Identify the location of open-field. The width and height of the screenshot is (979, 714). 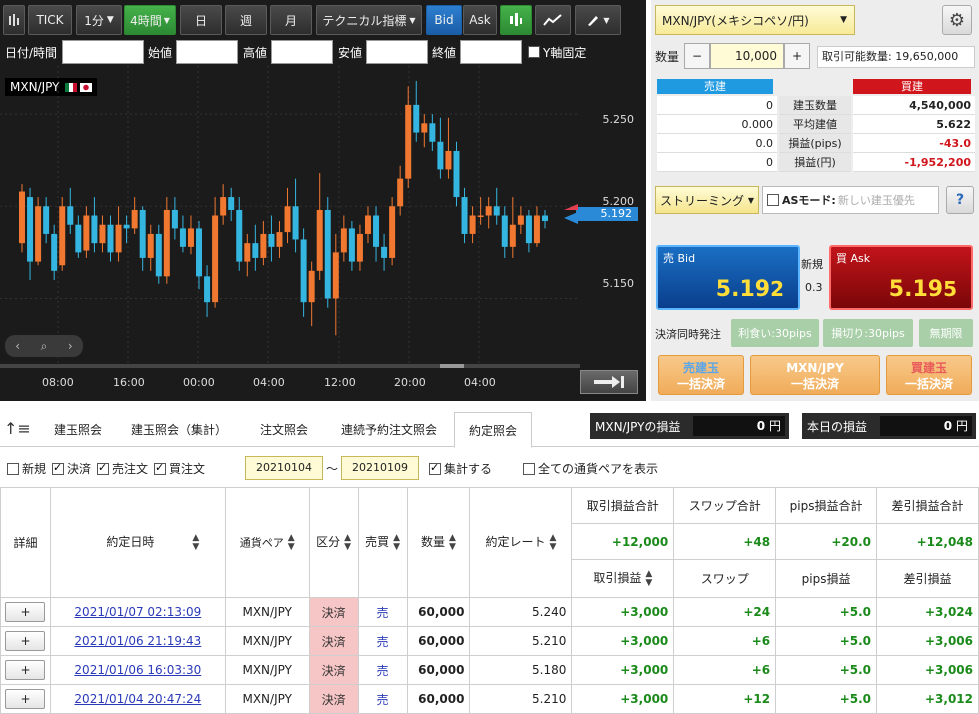
(207, 52).